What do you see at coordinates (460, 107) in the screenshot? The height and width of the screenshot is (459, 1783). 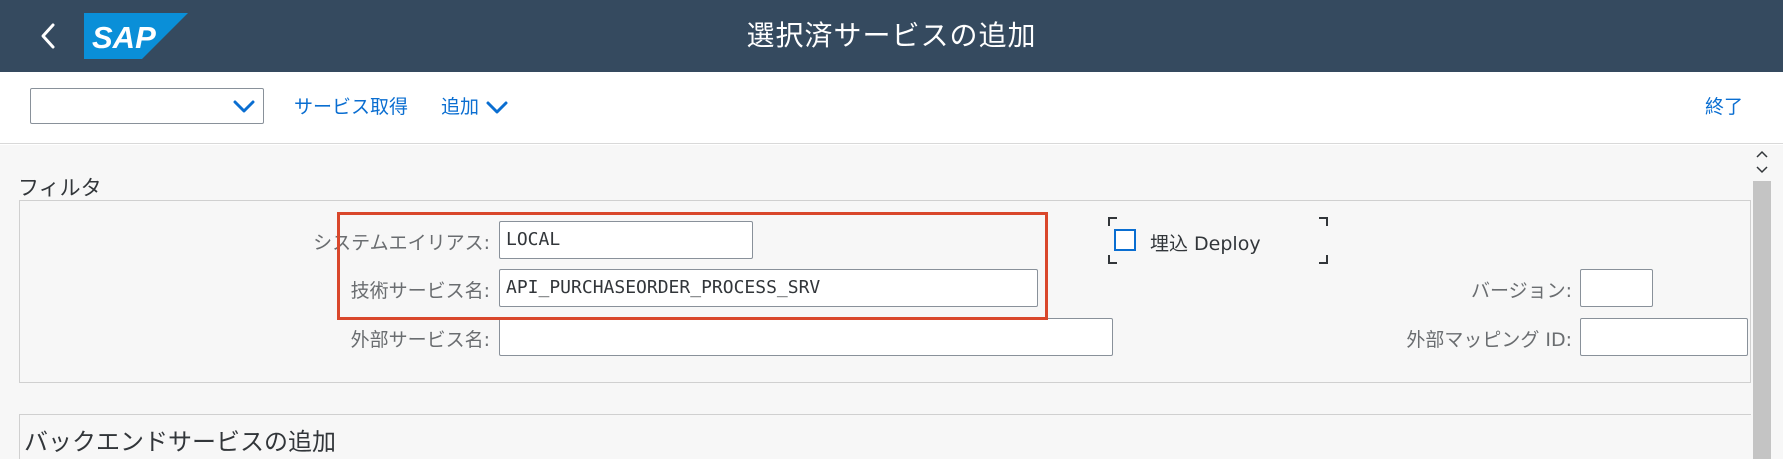 I see `add-menu-label: 追加` at bounding box center [460, 107].